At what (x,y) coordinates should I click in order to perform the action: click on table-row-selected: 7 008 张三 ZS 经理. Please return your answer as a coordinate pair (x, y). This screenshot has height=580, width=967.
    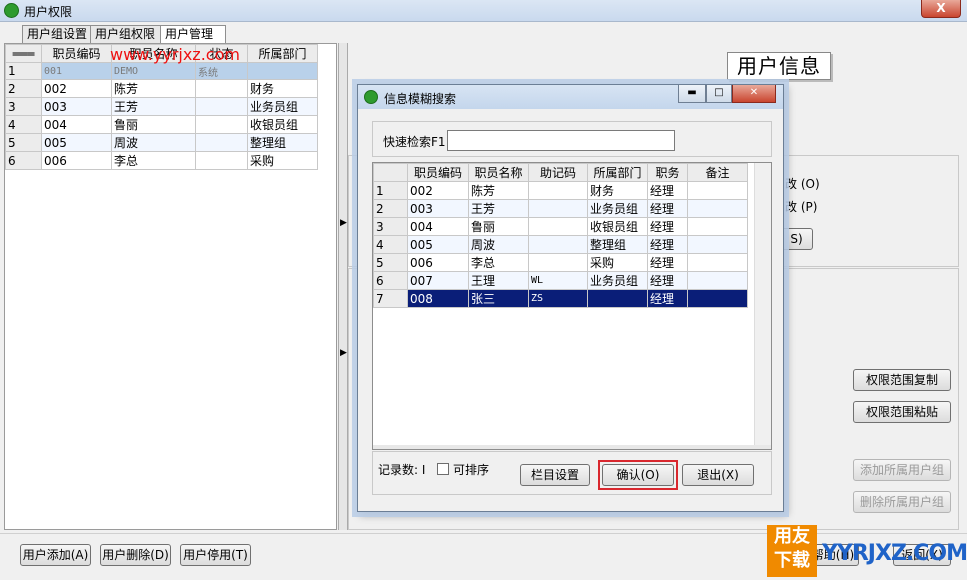
    Looking at the image, I should click on (560, 298).